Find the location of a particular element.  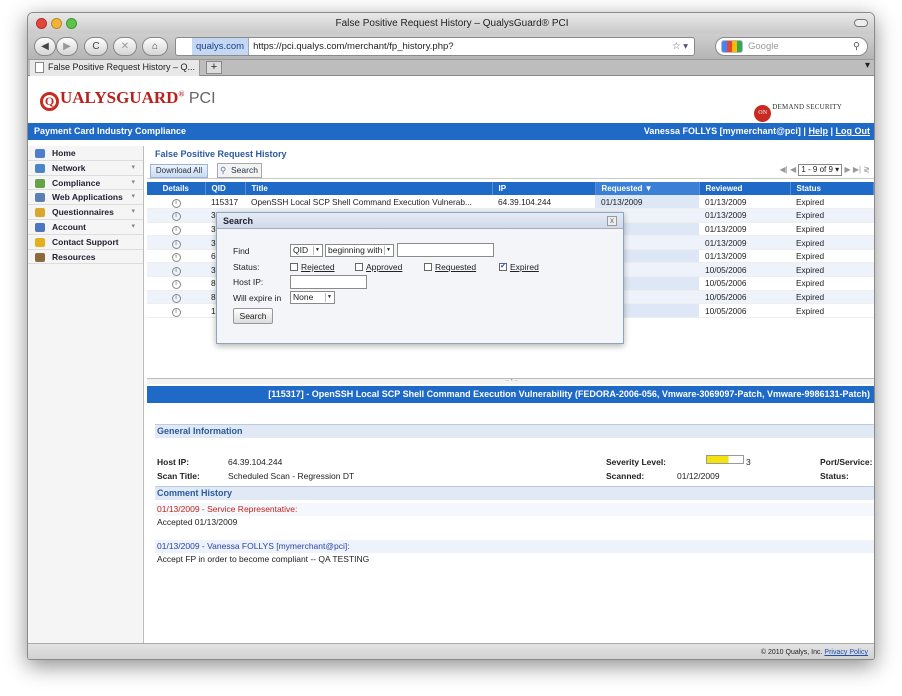

toolbar-toggle-button is located at coordinates (861, 23).